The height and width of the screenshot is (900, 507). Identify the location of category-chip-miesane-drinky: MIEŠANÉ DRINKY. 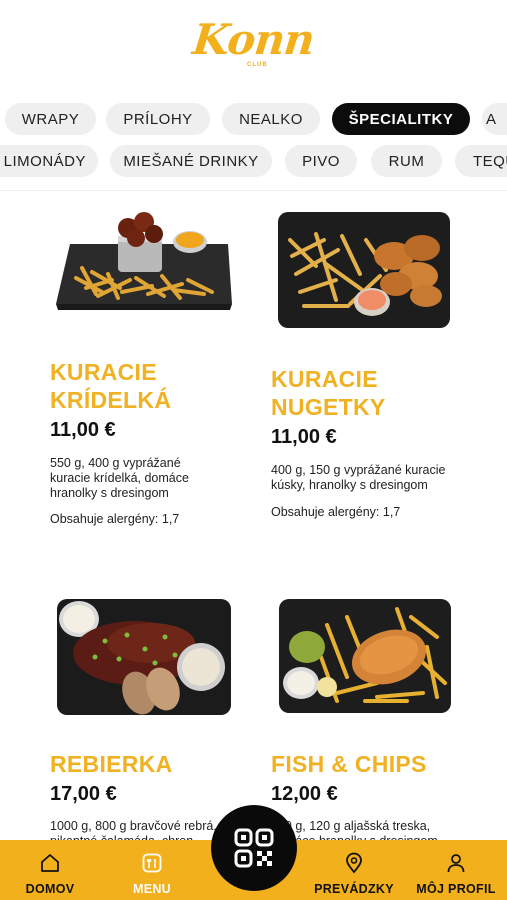
(191, 161).